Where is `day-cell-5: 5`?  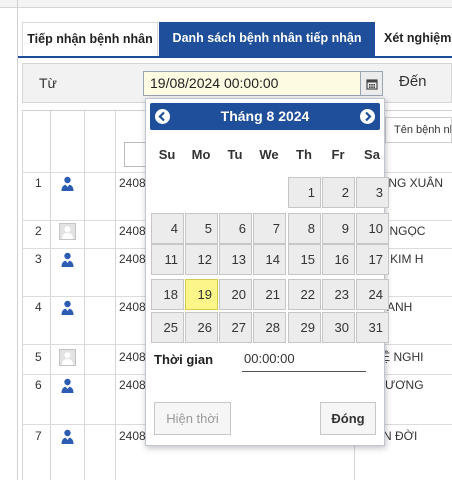
day-cell-5: 5 is located at coordinates (201, 228).